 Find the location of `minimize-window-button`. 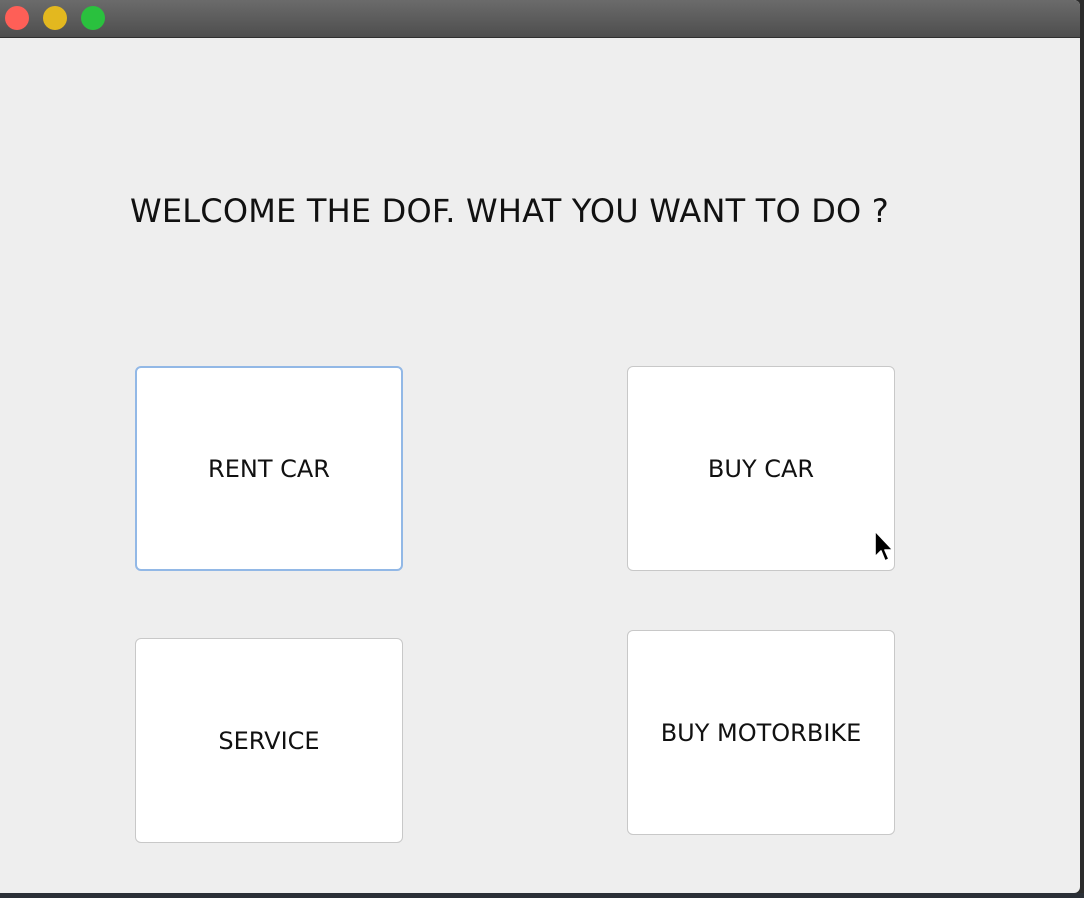

minimize-window-button is located at coordinates (55, 18).